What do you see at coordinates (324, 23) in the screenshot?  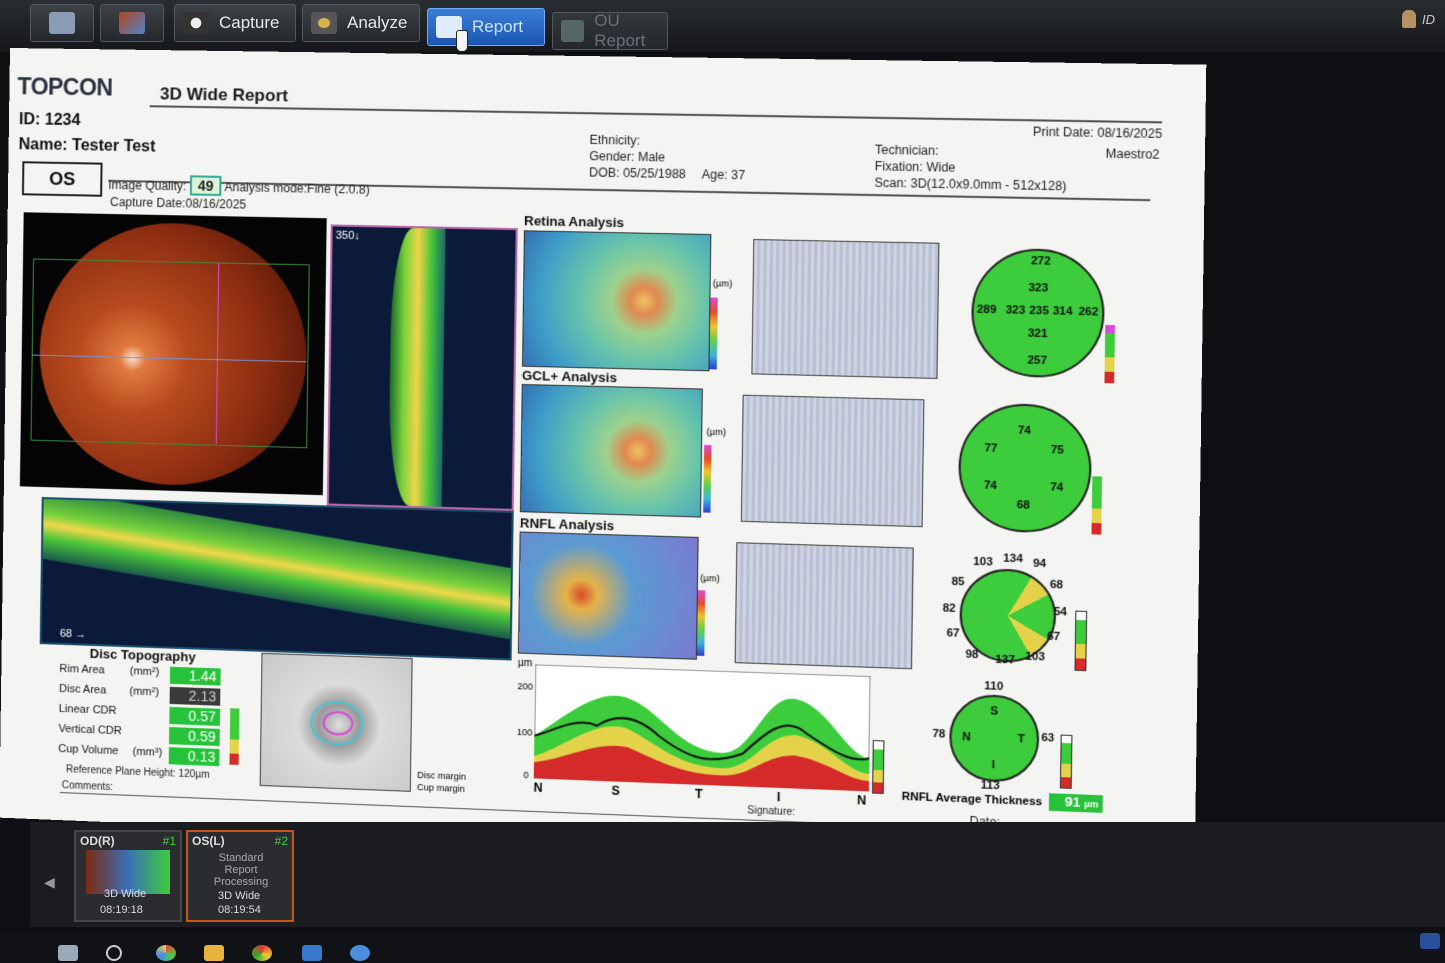 I see `eye-analyze-icon` at bounding box center [324, 23].